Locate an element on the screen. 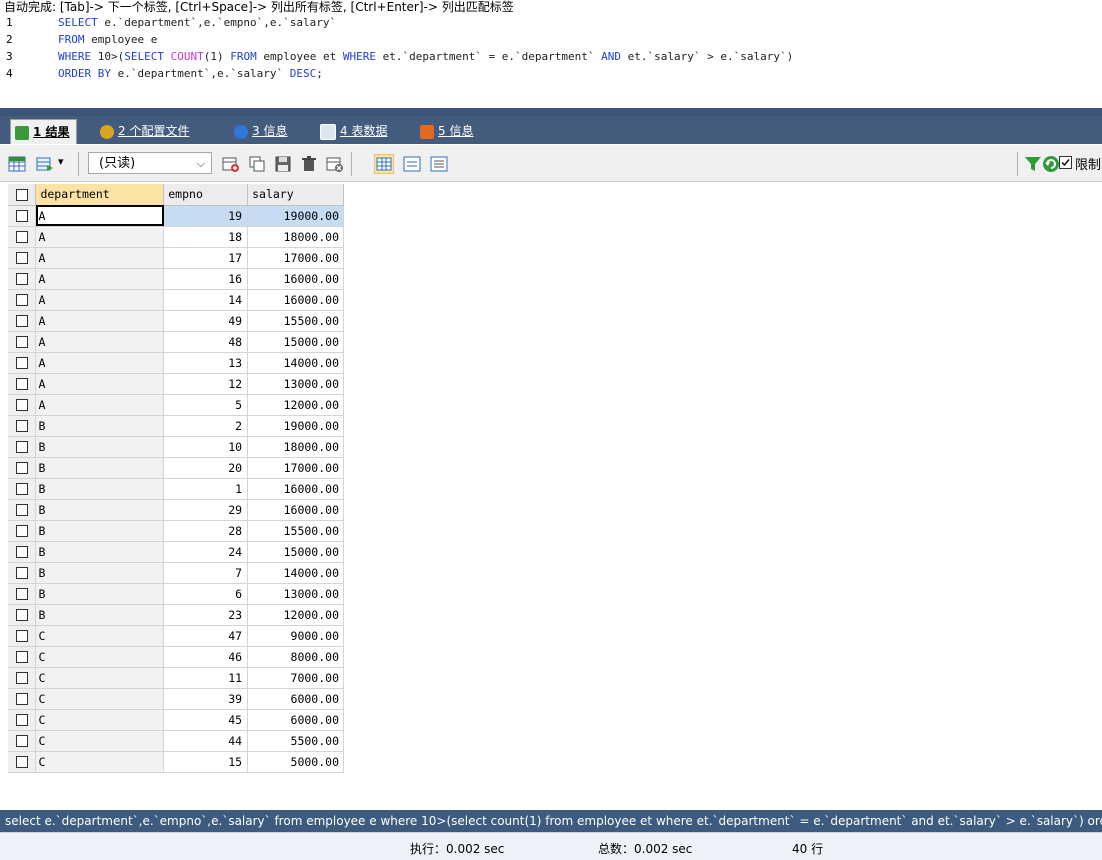 The image size is (1102, 860). duplicate-row-icon is located at coordinates (257, 164).